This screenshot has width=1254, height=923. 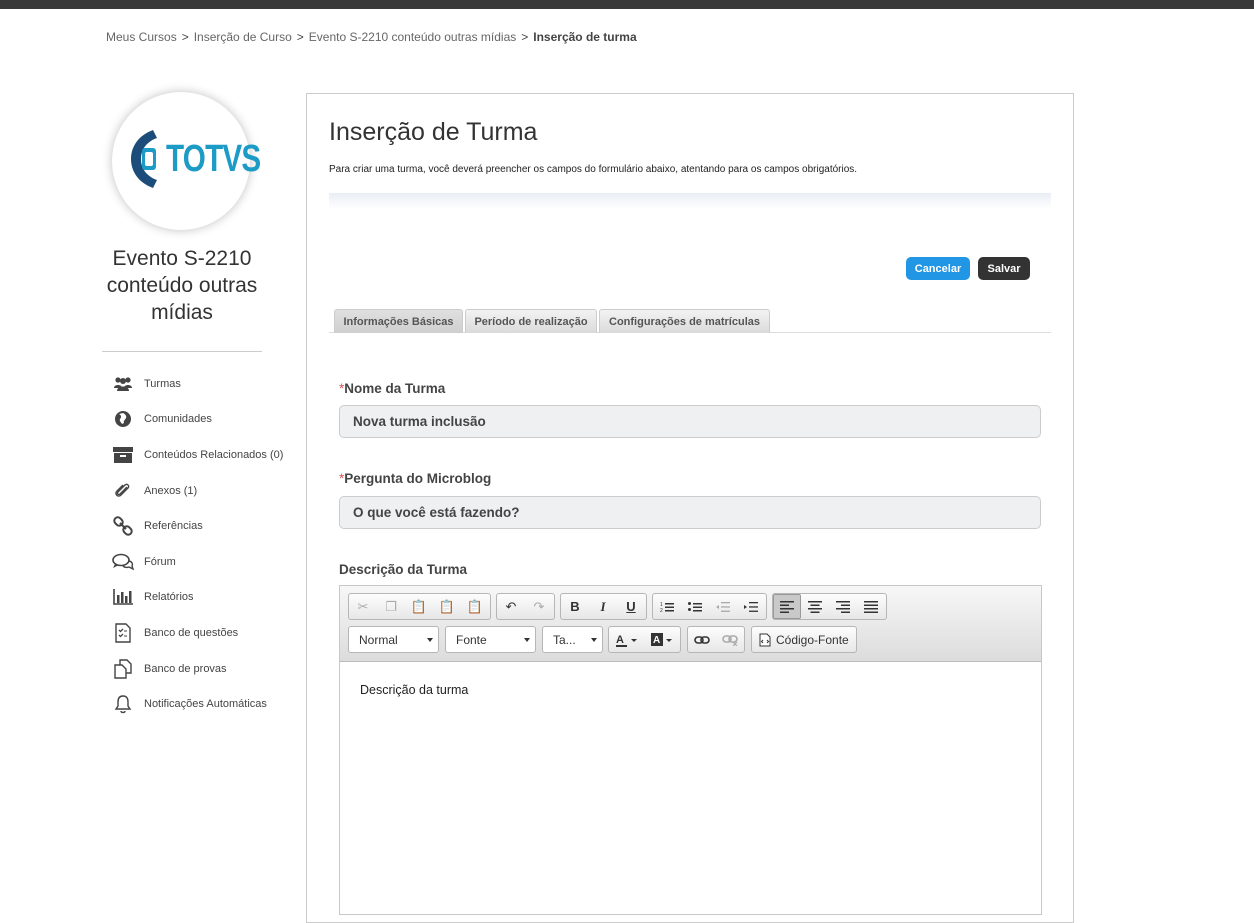 I want to click on cut-icon: ✂, so click(x=363, y=606).